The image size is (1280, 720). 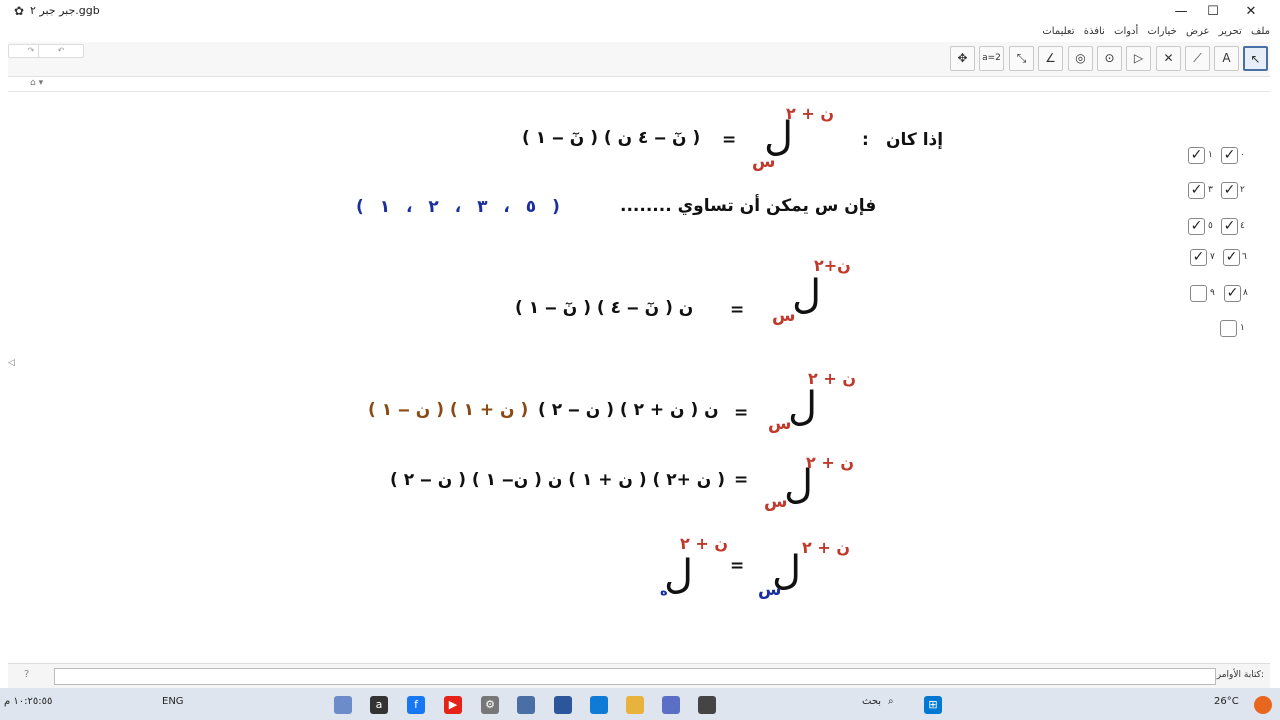 What do you see at coordinates (1196, 226) in the screenshot?
I see `checkbox-5: ✓` at bounding box center [1196, 226].